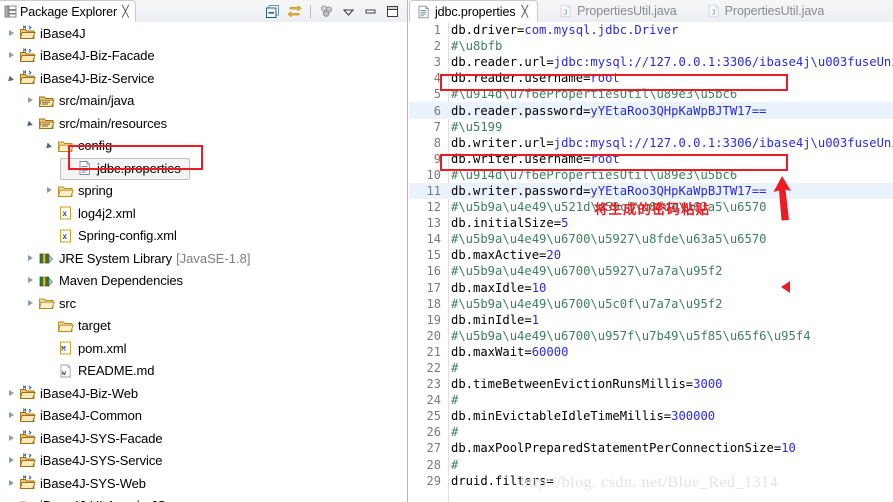 The width and height of the screenshot is (893, 502). I want to click on package-explorer-tab-label: Package Explorer, so click(69, 11).